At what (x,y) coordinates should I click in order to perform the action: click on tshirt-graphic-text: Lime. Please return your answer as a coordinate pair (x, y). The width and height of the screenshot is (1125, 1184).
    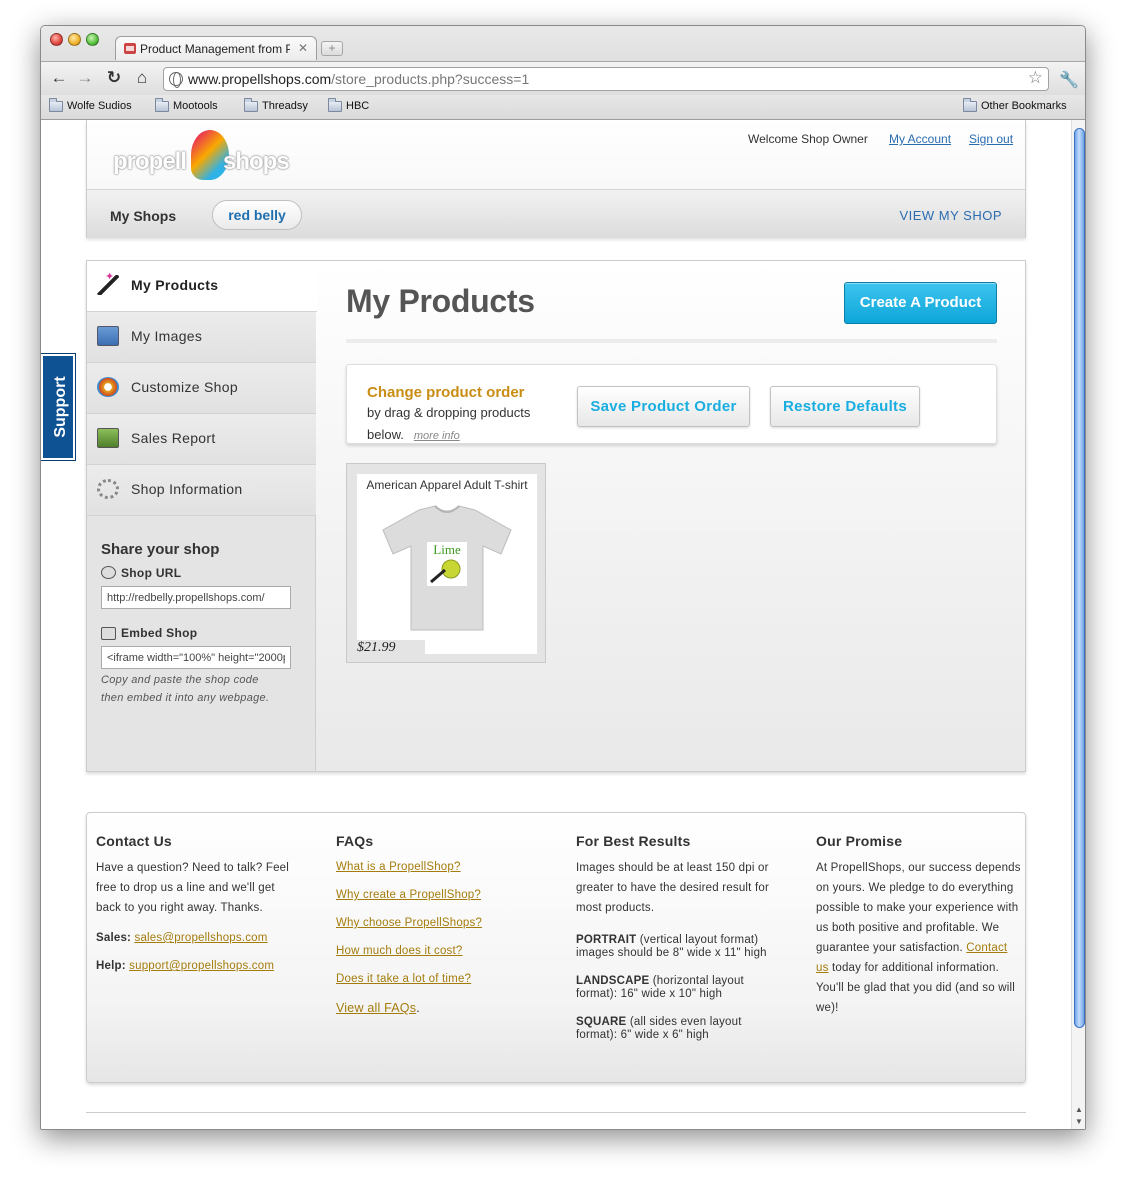
    Looking at the image, I should click on (447, 549).